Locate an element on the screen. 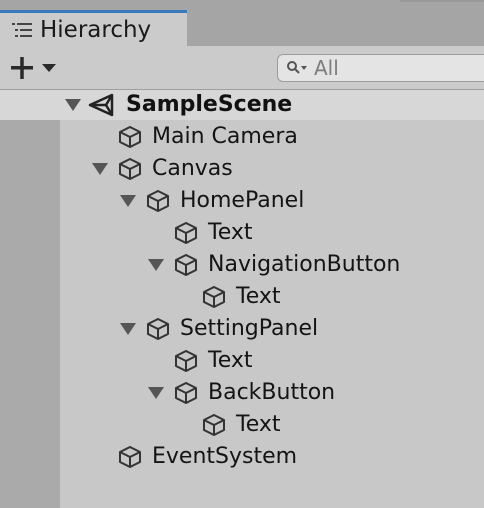 This screenshot has width=484, height=508. hierarchy-item: Canvas is located at coordinates (272, 169).